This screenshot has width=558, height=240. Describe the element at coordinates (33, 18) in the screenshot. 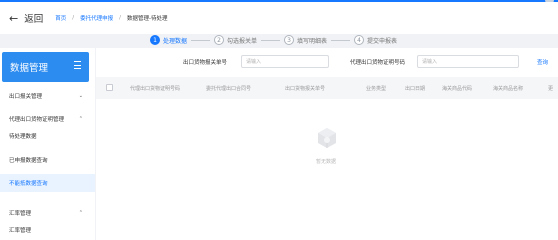

I see `back-button: 返回` at that location.